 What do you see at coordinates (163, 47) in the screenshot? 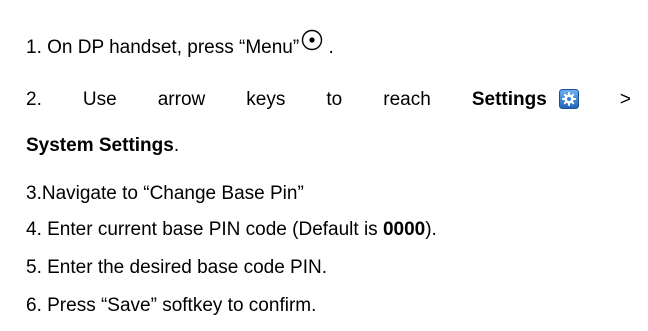
I see `step-1-text: 1. On DP handset, press “Menu”` at bounding box center [163, 47].